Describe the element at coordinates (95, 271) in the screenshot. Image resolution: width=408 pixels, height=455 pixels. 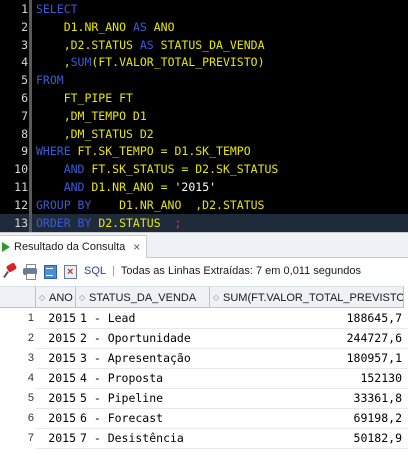
I see `sql-button: SQL` at that location.